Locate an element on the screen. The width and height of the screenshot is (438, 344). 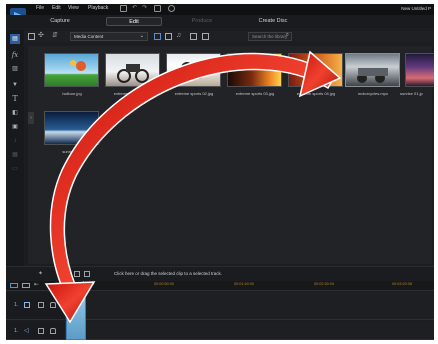
ruler-tick: 00:03:20:06 is located at coordinates (402, 284).